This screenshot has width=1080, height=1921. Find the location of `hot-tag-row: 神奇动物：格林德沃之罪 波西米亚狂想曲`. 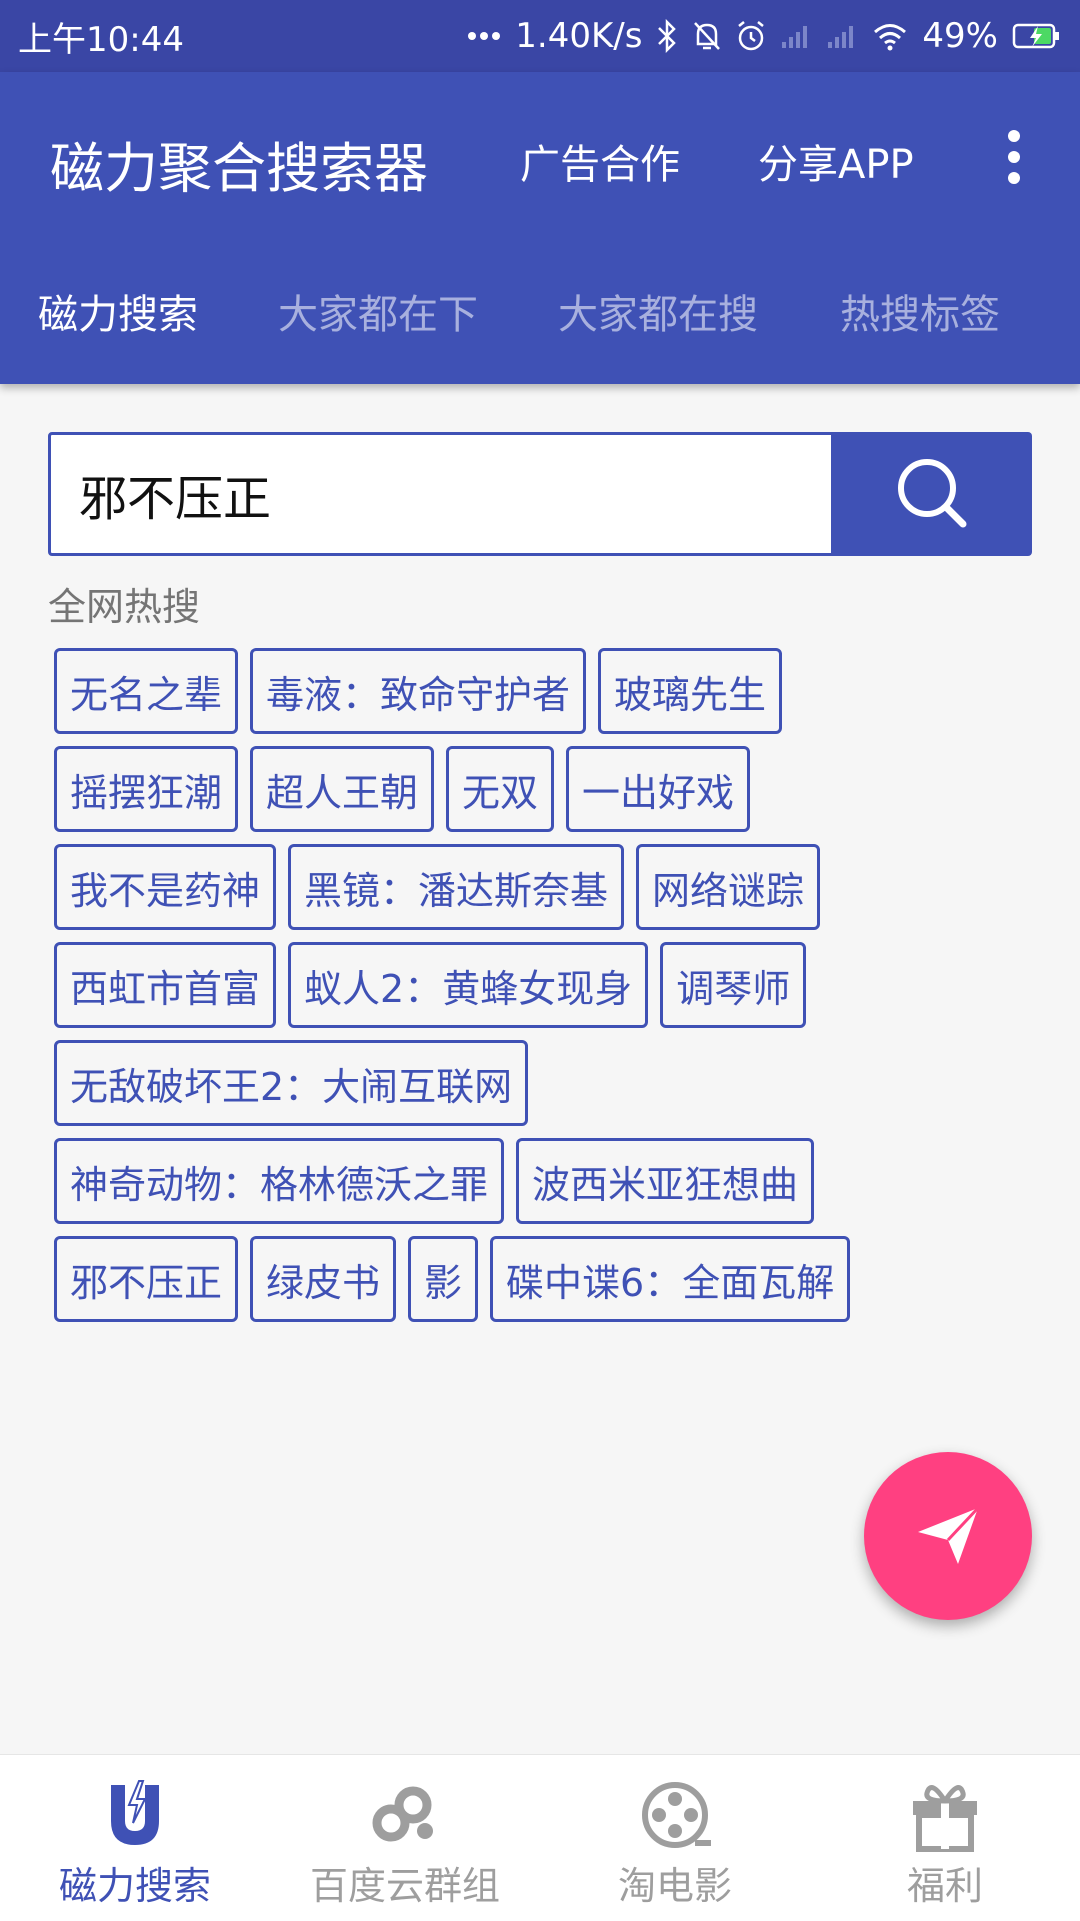

hot-tag-row: 神奇动物：格林德沃之罪 波西米亚狂想曲 is located at coordinates (534, 1181).